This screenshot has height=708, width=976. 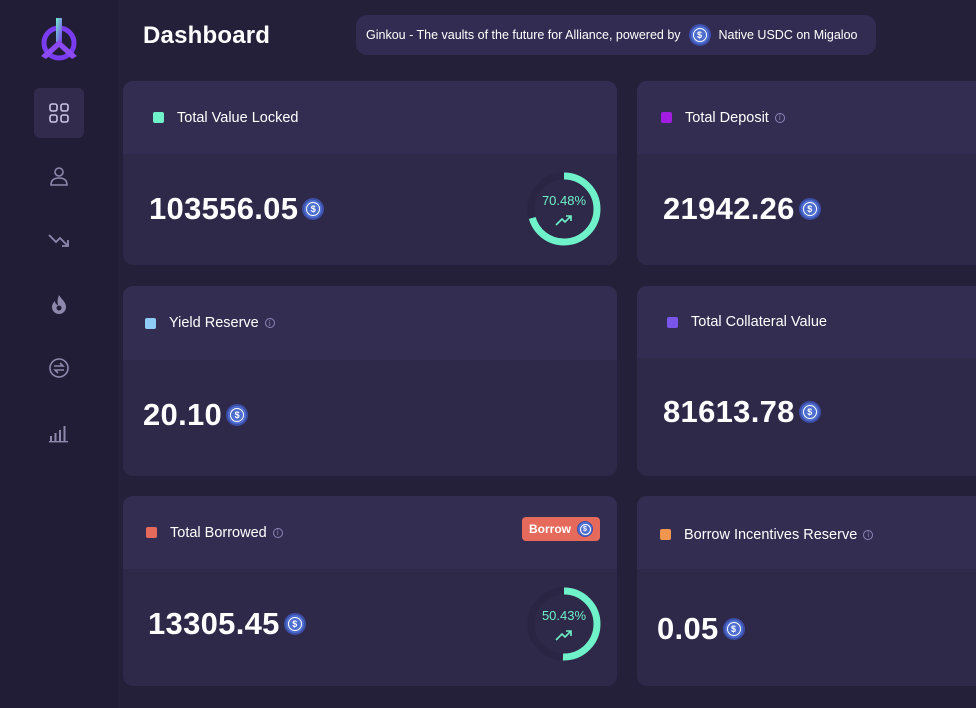 I want to click on logo, so click(x=59, y=39).